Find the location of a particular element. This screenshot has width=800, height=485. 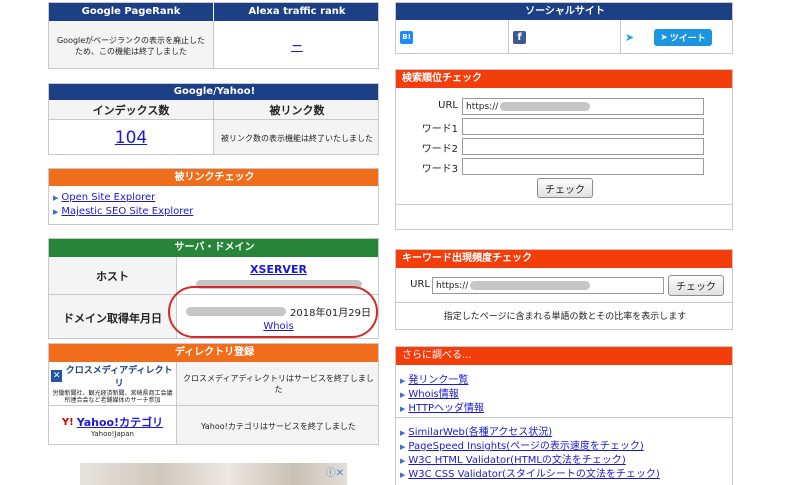

social-panel: ソーシャルサイト B! f ➤ ➤ ツイート is located at coordinates (564, 28).